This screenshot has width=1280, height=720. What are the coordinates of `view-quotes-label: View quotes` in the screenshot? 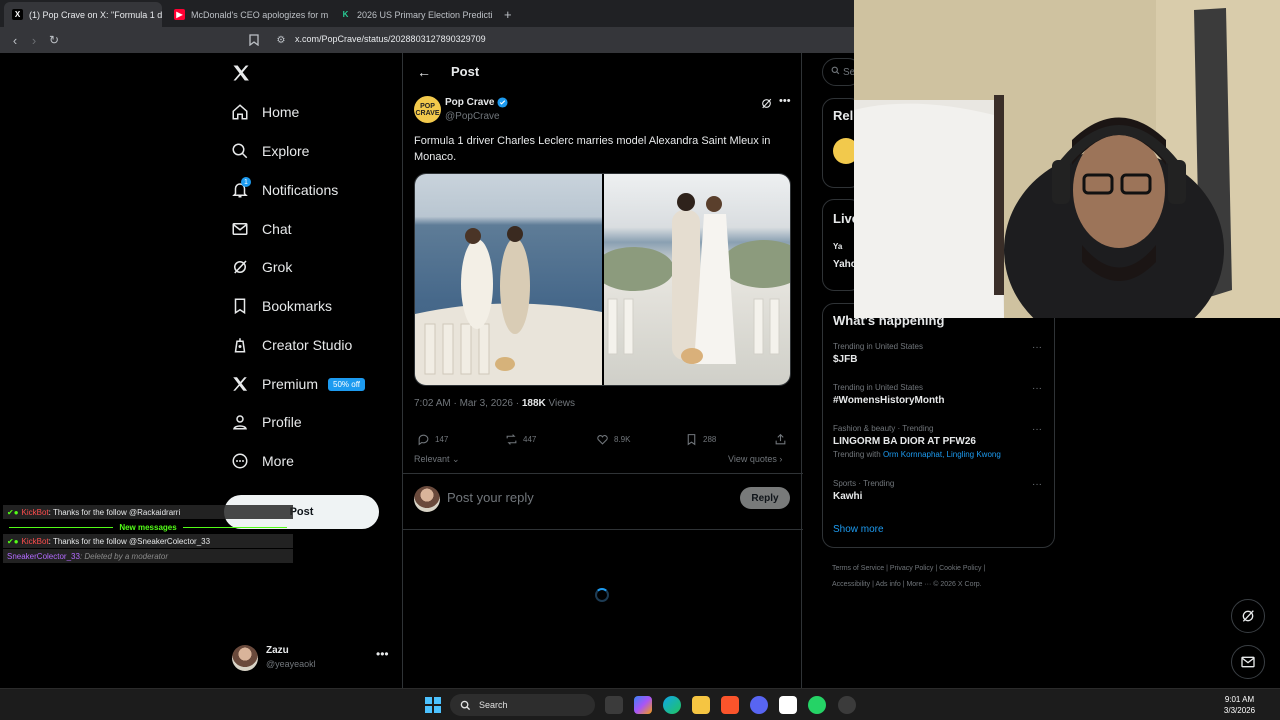 It's located at (752, 459).